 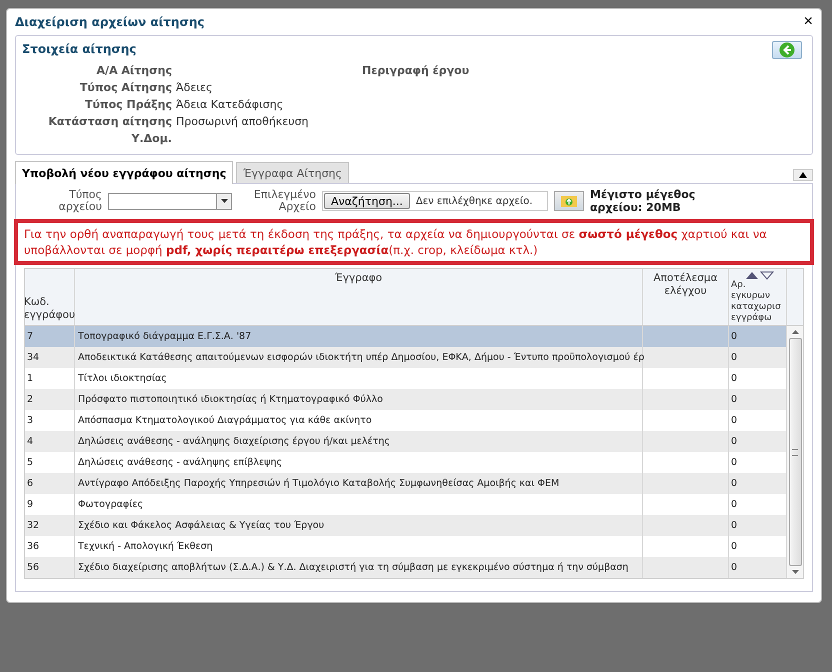 I want to click on scrollbar, so click(x=795, y=452).